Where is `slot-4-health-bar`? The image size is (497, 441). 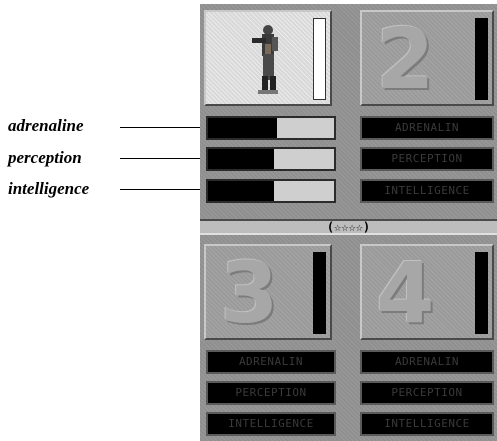
slot-4-health-bar is located at coordinates (481, 293).